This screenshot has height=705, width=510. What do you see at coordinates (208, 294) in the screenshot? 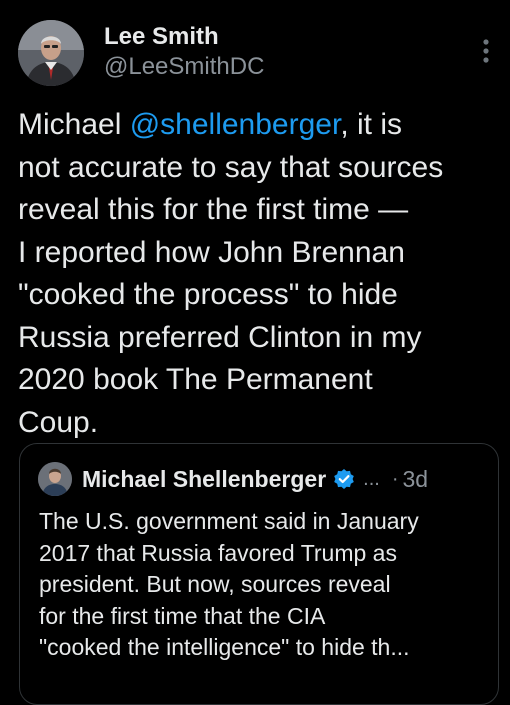
I see `tweet-line: "cooked the process" to hide` at bounding box center [208, 294].